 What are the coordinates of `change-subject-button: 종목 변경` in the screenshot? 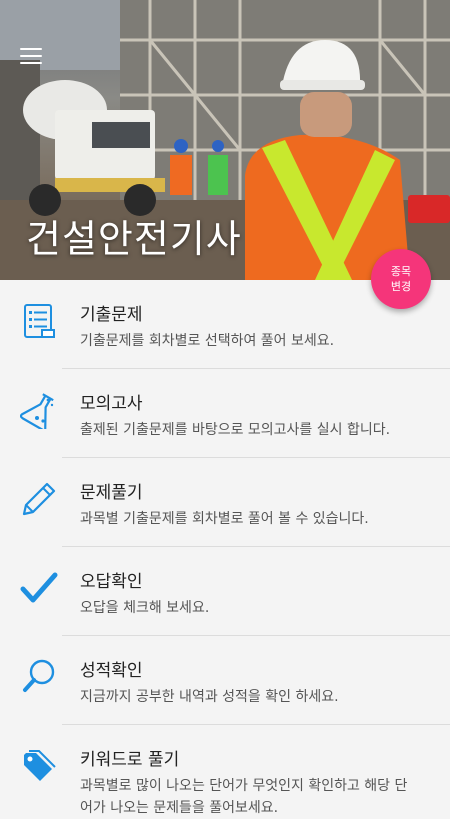 It's located at (401, 279).